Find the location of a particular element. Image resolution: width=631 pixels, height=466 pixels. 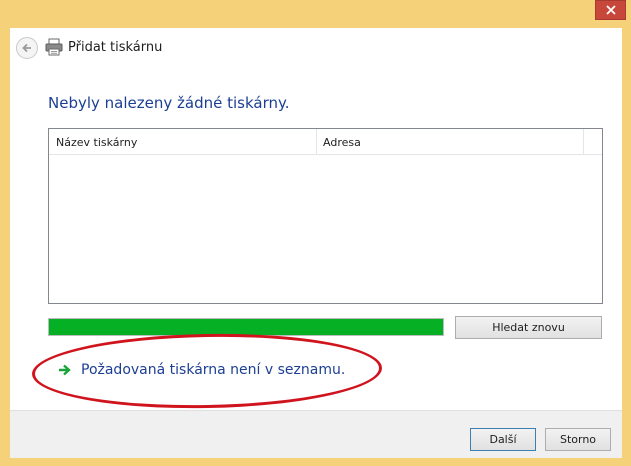

page-title: Nebyly nalezeny žádné tiskárny. is located at coordinates (169, 103).